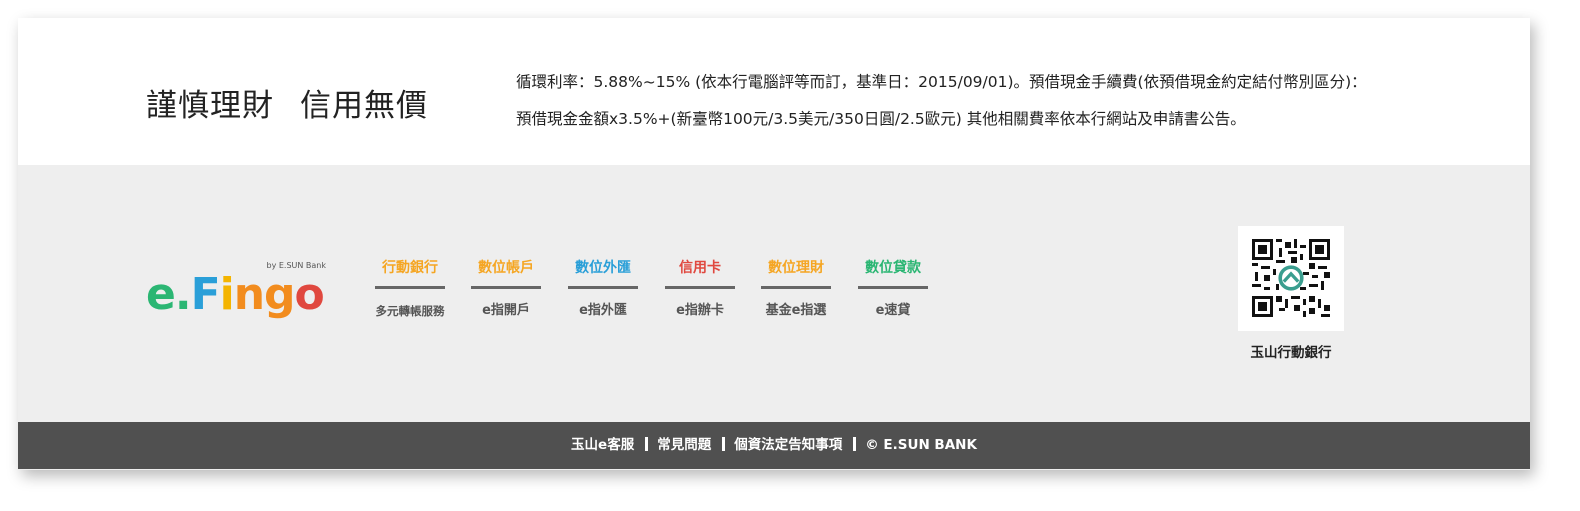 This screenshot has height=511, width=1580. I want to click on product-credit-card: 信用卡 e指辦卡, so click(700, 289).